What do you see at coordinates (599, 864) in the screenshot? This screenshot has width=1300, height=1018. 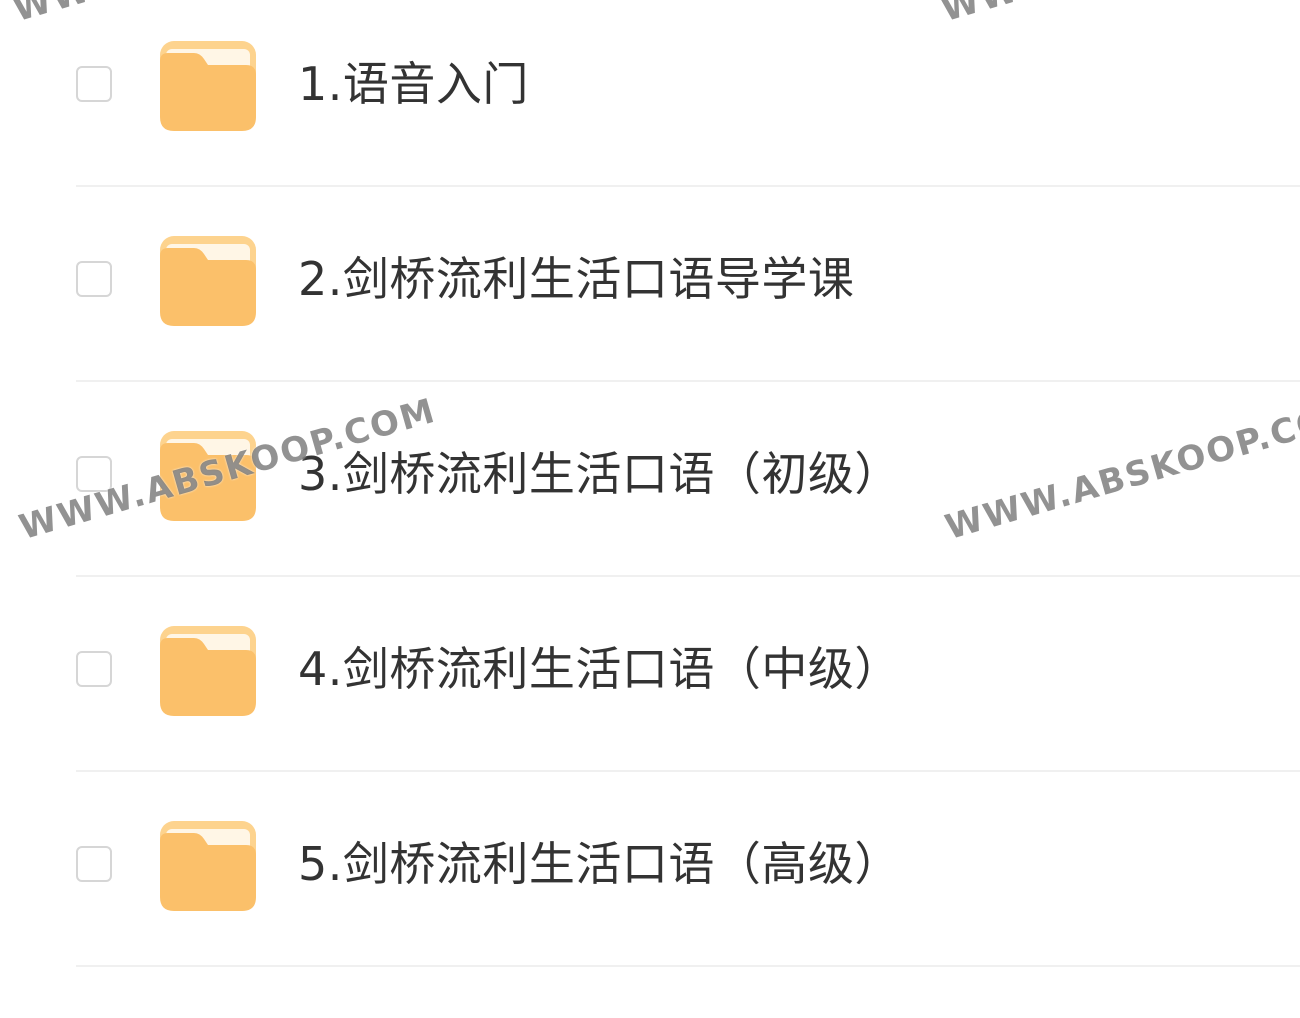 I see `folder-name: 5.剑桥流利生活口语（高级）` at bounding box center [599, 864].